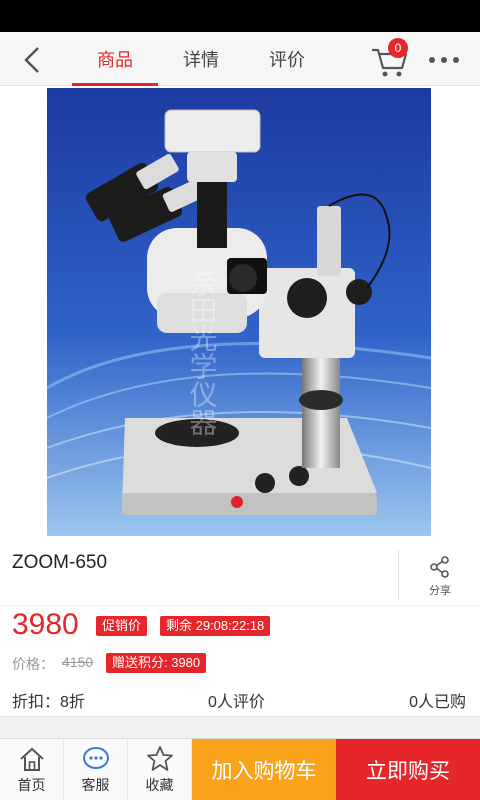 The height and width of the screenshot is (800, 480). What do you see at coordinates (240, 16) in the screenshot?
I see `status-bar` at bounding box center [240, 16].